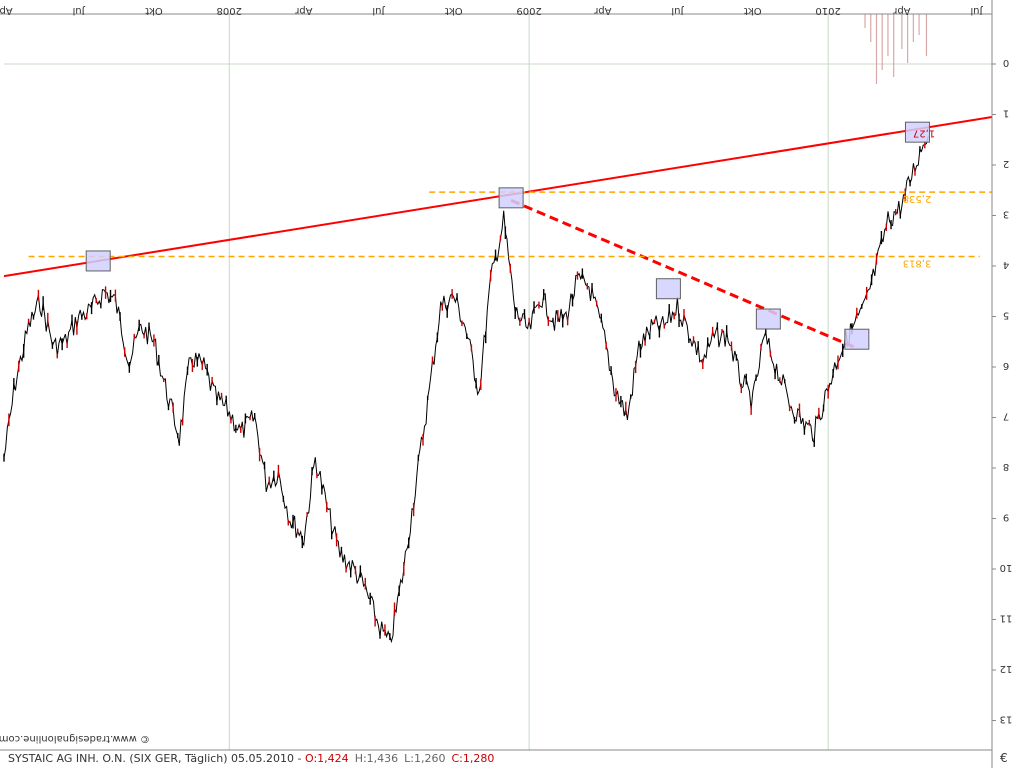  I want to click on y-tick-label: 9, so click(1006, 517).